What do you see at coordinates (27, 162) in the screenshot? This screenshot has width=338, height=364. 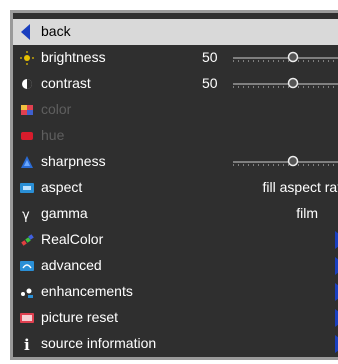 I see `sharpness-icon` at bounding box center [27, 162].